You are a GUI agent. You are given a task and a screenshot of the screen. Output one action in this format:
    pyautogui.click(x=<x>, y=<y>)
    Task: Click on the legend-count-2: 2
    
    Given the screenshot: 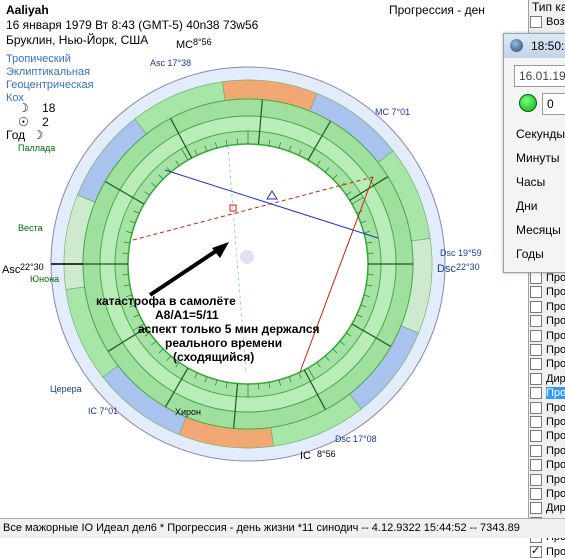 What is the action you would take?
    pyautogui.click(x=45, y=122)
    